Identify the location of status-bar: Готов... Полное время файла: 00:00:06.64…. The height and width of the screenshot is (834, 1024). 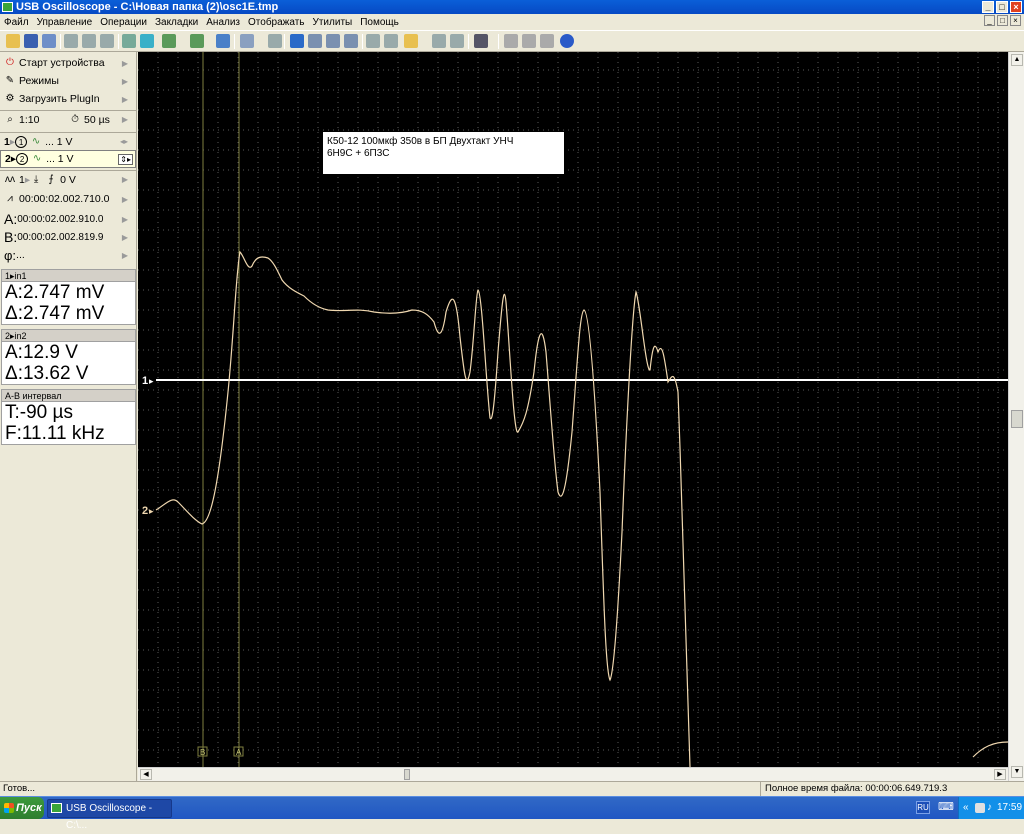
(512, 788).